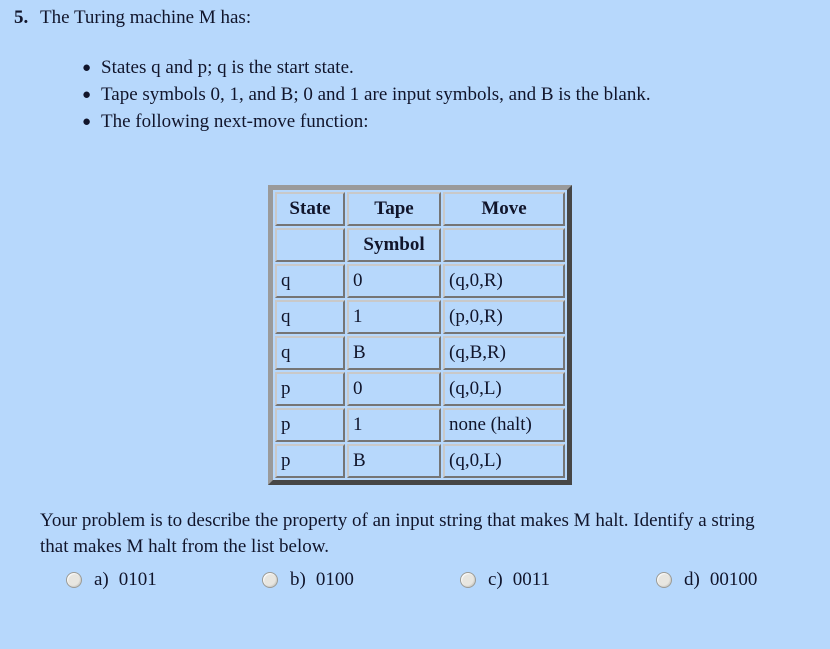 The height and width of the screenshot is (649, 830). I want to click on option-a: a) 0101, so click(111, 580).